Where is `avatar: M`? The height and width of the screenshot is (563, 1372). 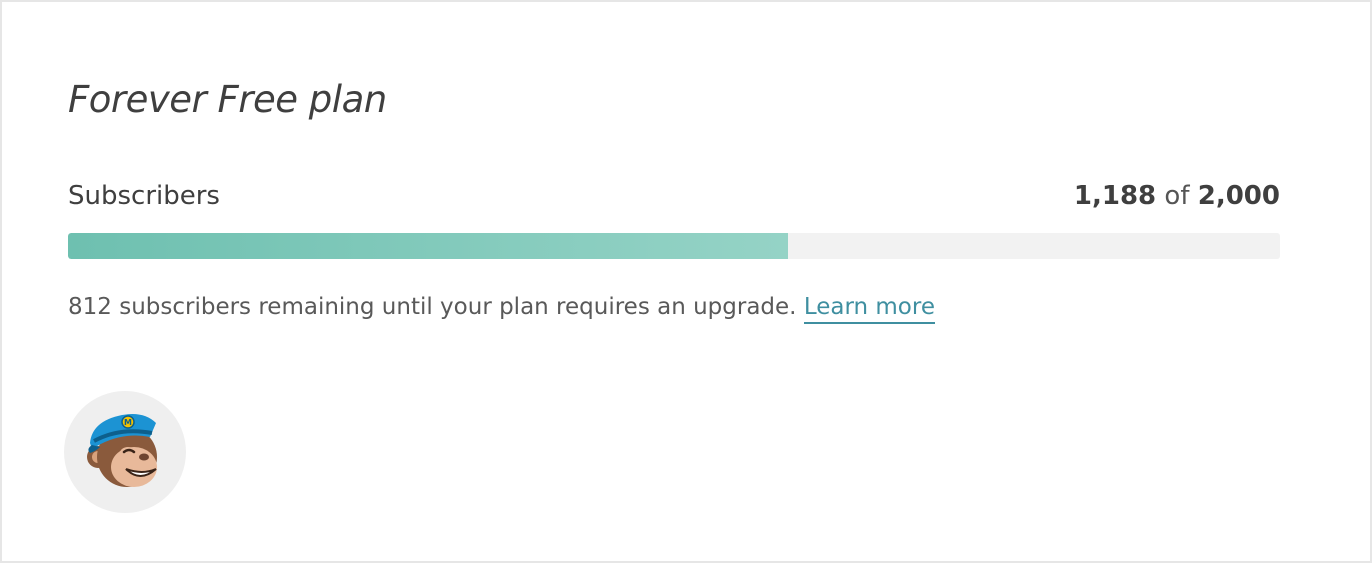 avatar: M is located at coordinates (125, 452).